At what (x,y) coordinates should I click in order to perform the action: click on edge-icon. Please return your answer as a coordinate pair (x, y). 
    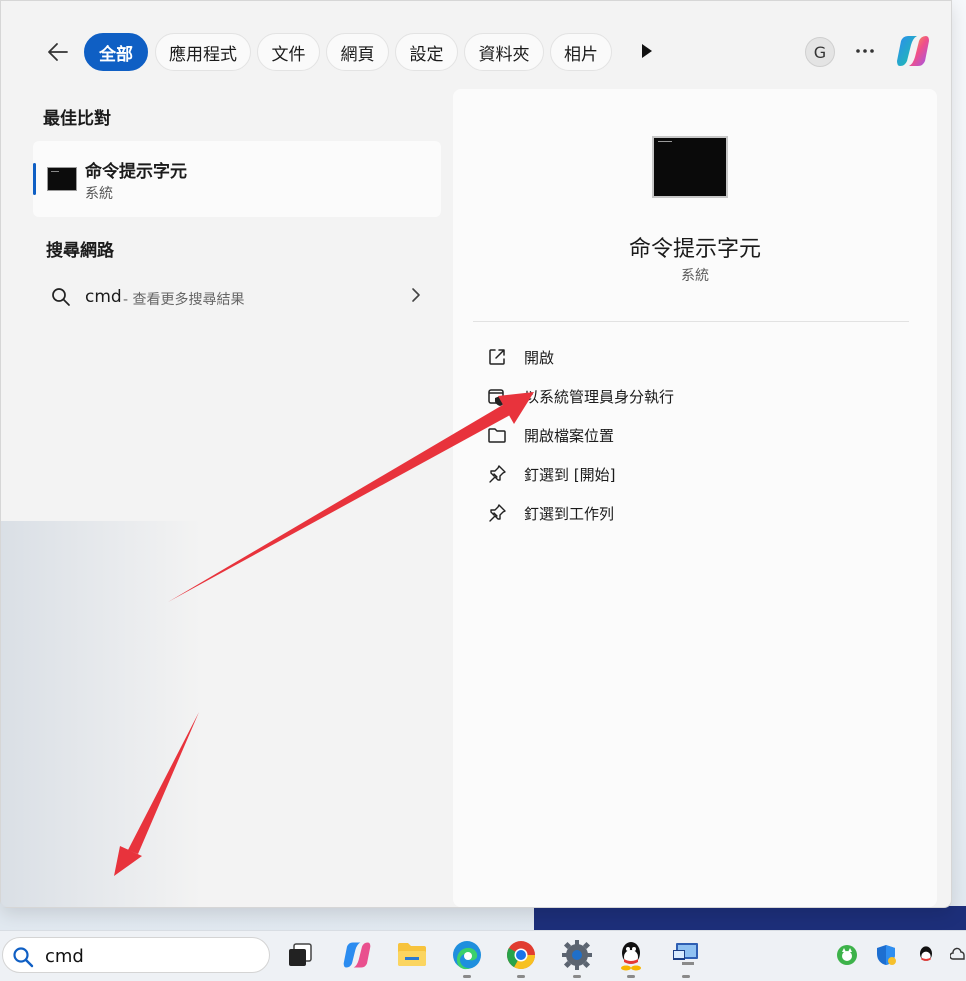
    Looking at the image, I should click on (467, 955).